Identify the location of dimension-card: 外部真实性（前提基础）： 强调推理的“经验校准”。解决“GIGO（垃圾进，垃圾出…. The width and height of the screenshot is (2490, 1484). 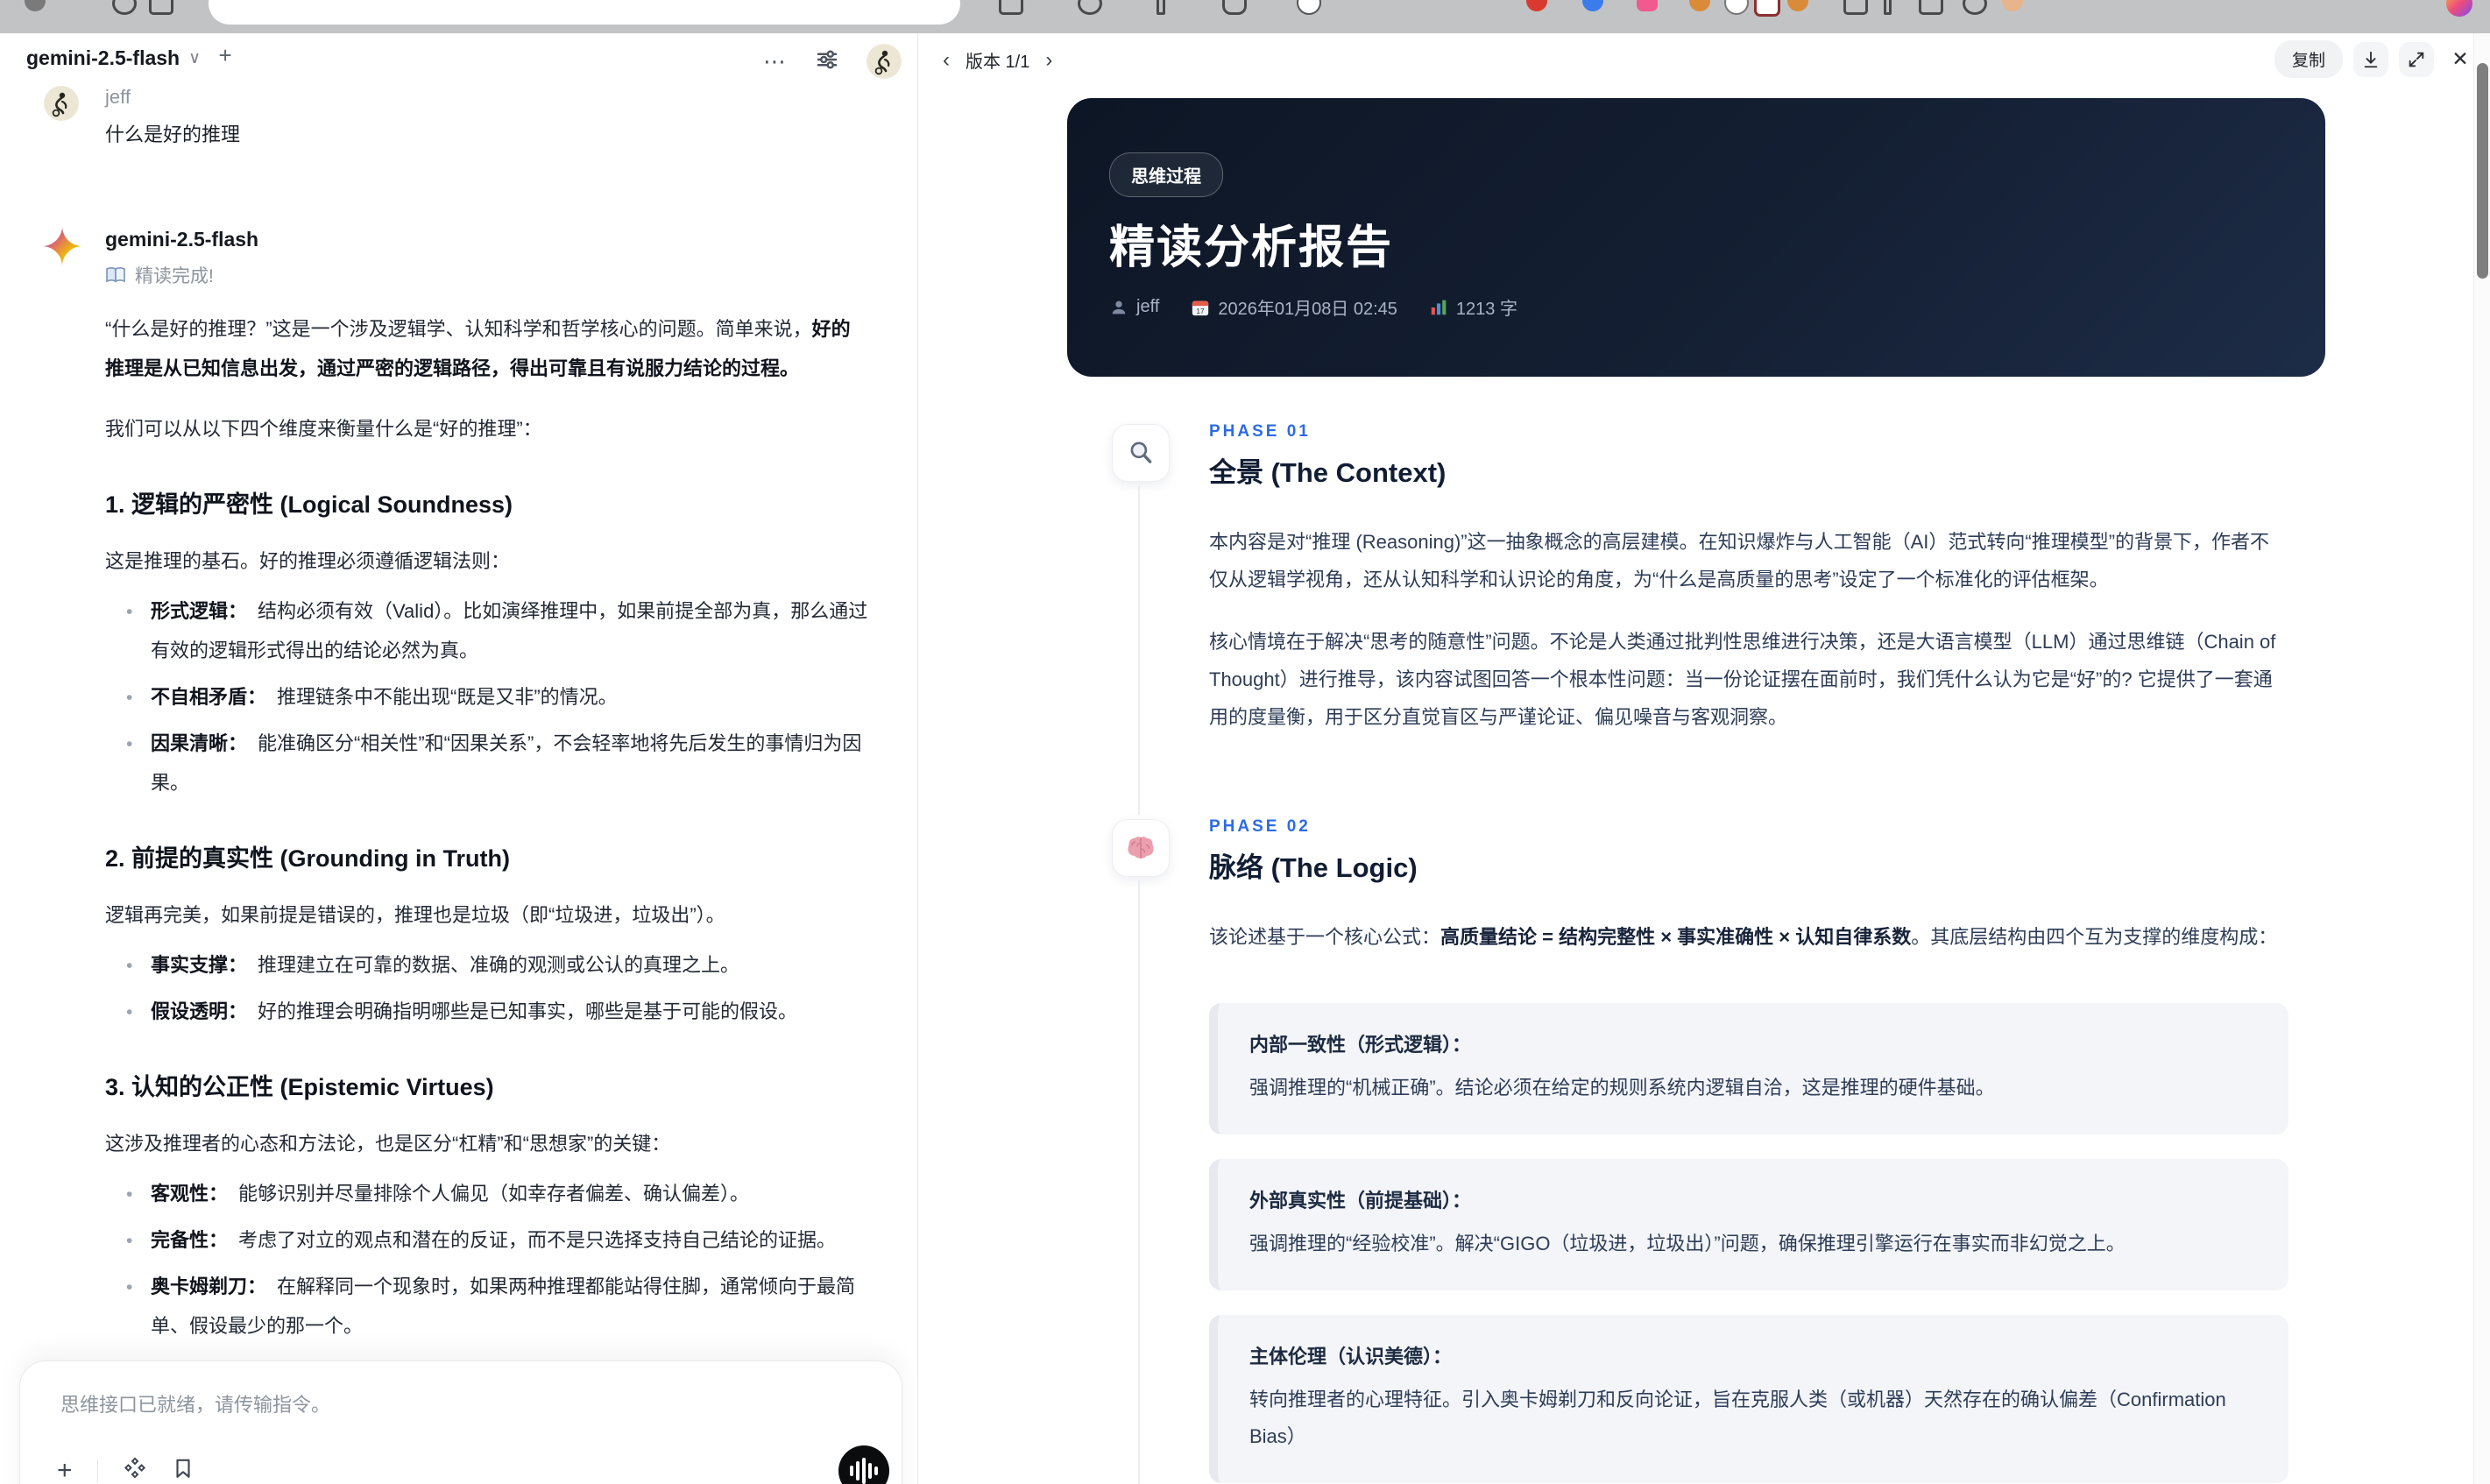
(1748, 1225).